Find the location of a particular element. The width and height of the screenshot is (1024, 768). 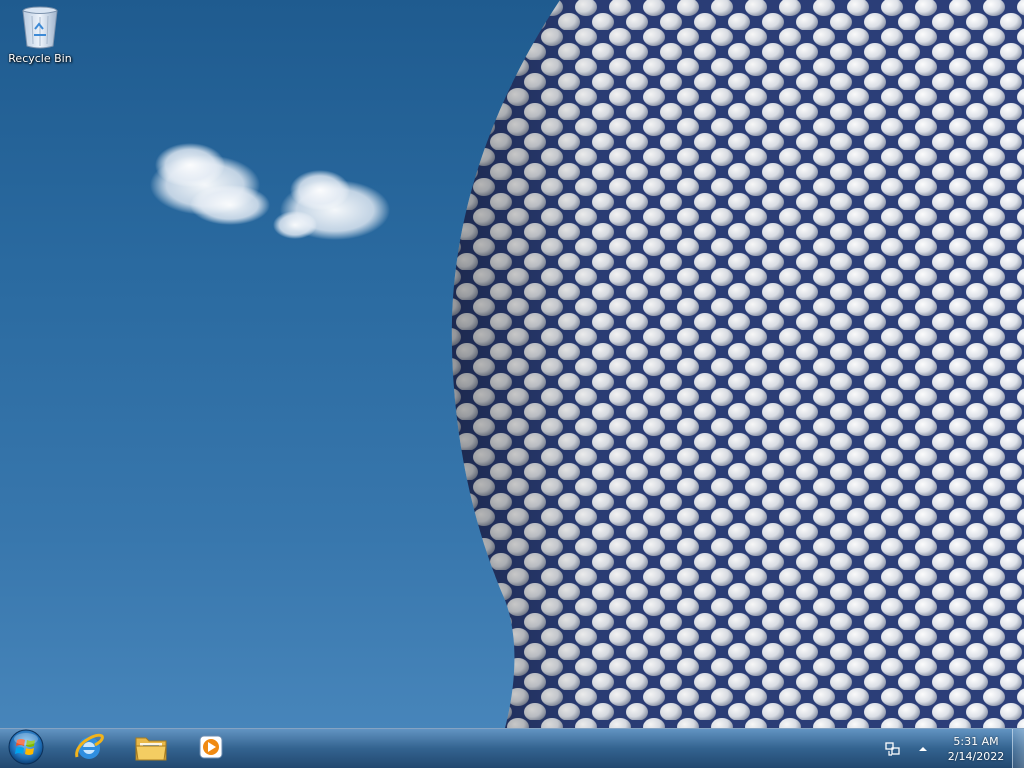

internet-explorer-icon is located at coordinates (89, 749).